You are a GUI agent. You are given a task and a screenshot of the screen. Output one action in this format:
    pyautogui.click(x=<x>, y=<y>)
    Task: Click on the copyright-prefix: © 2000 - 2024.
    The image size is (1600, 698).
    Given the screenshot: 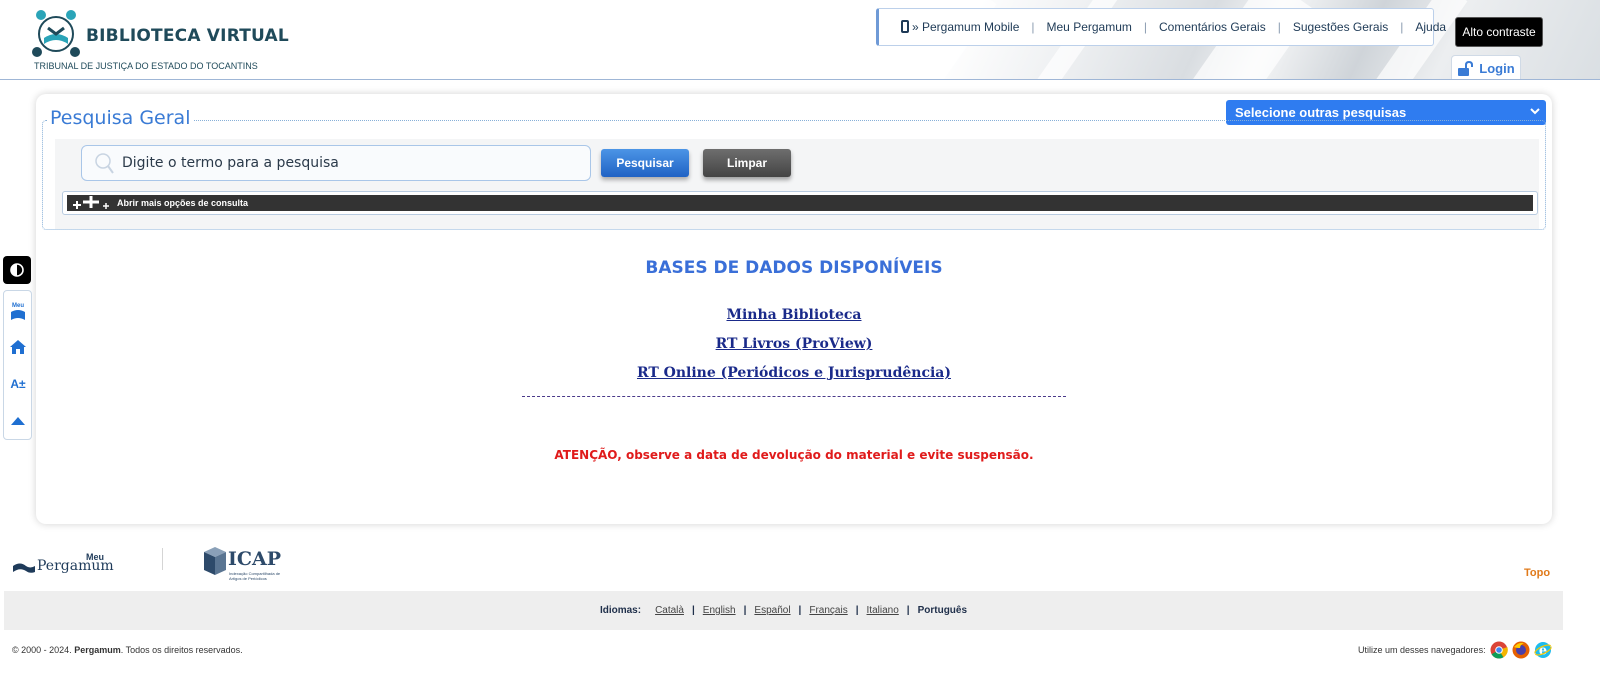 What is the action you would take?
    pyautogui.click(x=42, y=650)
    